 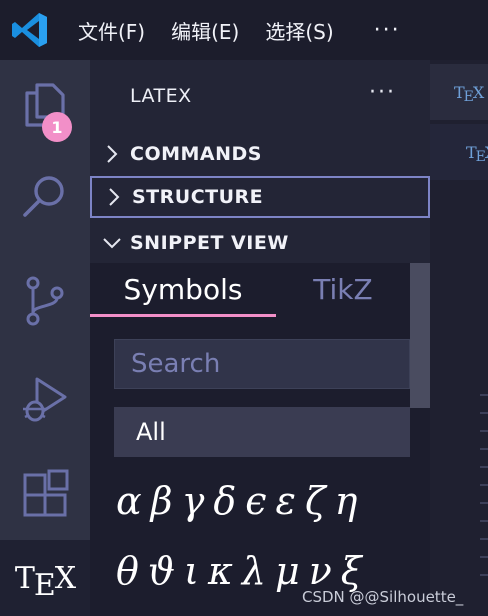 I want to click on tab-tikz: TikZ, so click(x=343, y=289).